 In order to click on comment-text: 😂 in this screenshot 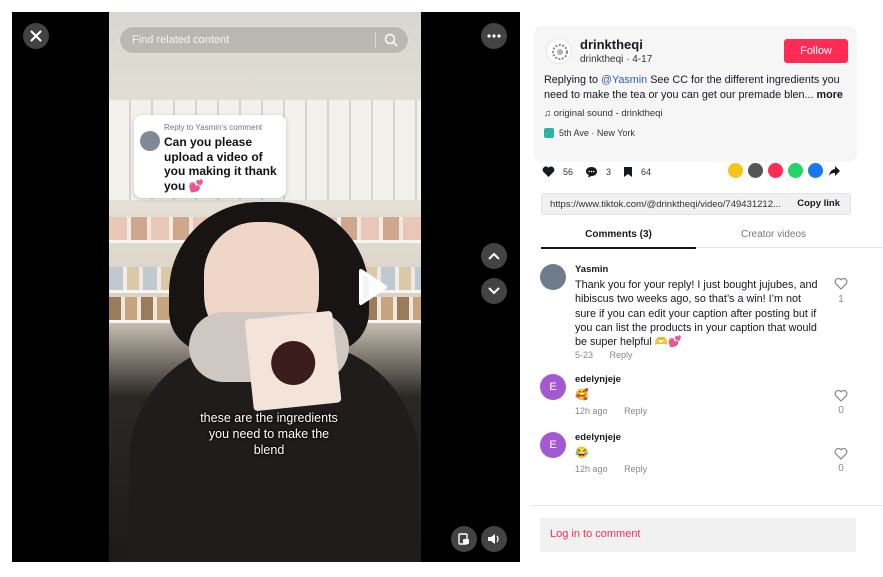, I will do `click(582, 453)`.